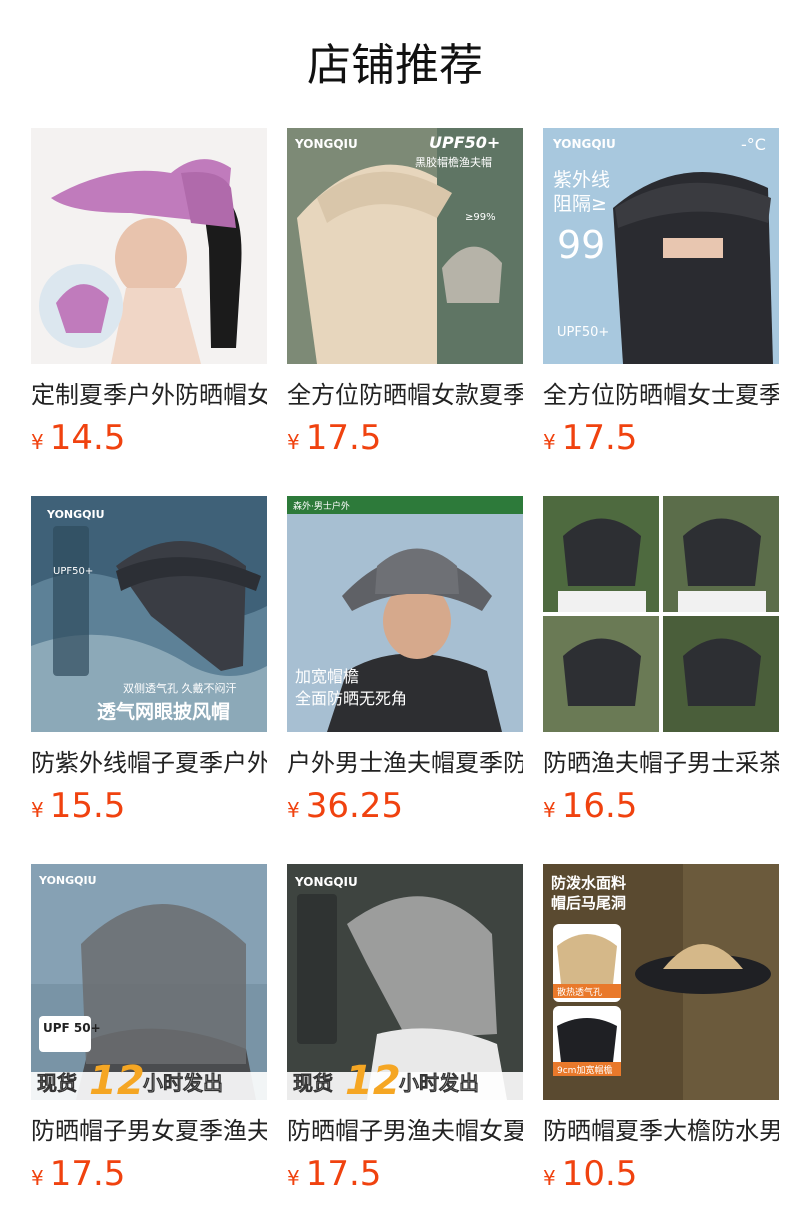 Image resolution: width=790 pixels, height=1232 pixels. Describe the element at coordinates (149, 614) in the screenshot. I see `product-image: YONGQIU UPF50+ 双侧透气孔 久戴不闷汗 透气网眼披风帽` at that location.